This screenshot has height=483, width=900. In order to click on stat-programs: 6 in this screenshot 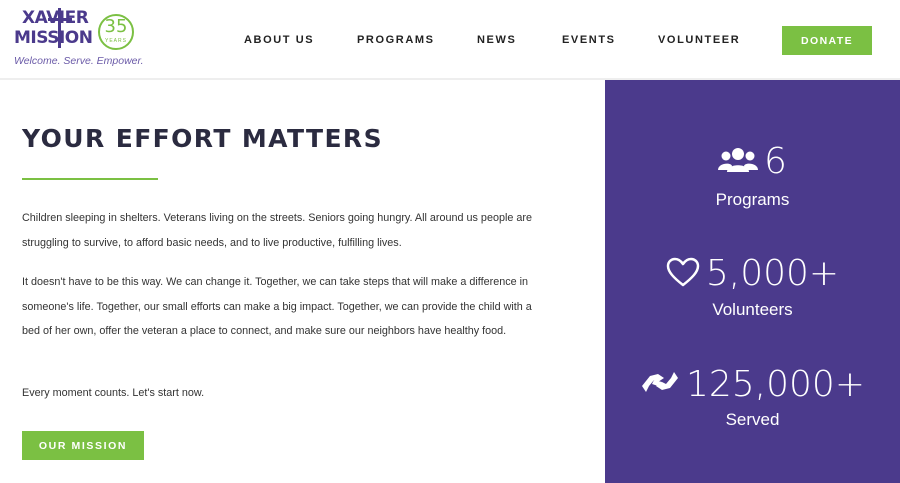, I will do `click(752, 162)`.